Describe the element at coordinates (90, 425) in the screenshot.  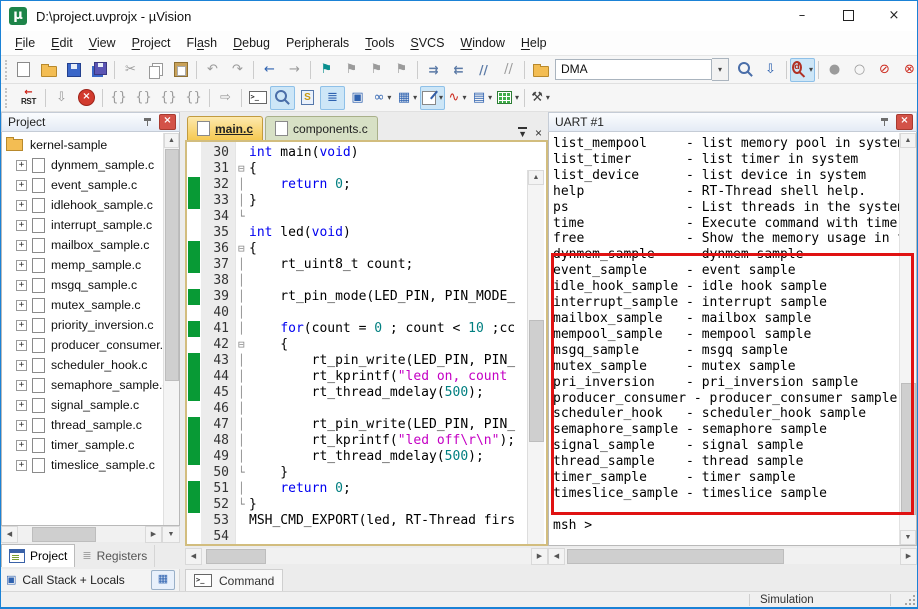
I see `tree-item-thread-sample: + thread_sample.c` at that location.